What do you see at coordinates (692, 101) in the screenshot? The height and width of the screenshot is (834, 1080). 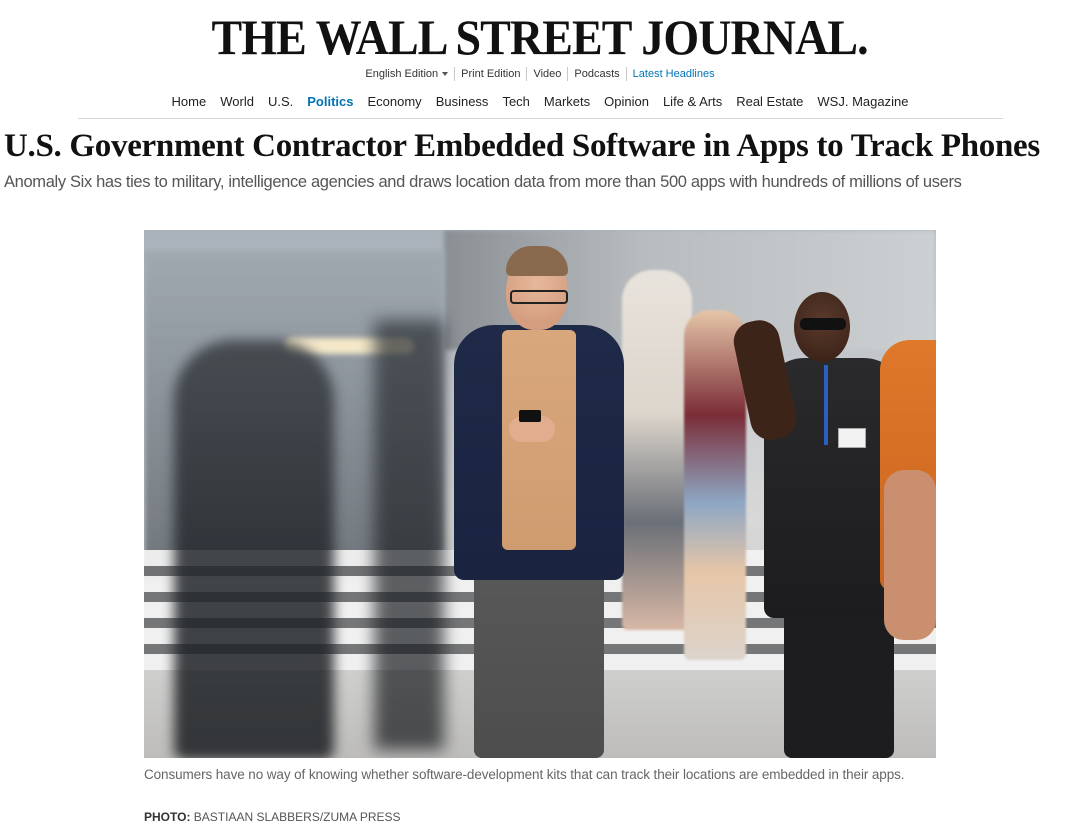 I see `nav-item-life-arts: Life & Arts` at bounding box center [692, 101].